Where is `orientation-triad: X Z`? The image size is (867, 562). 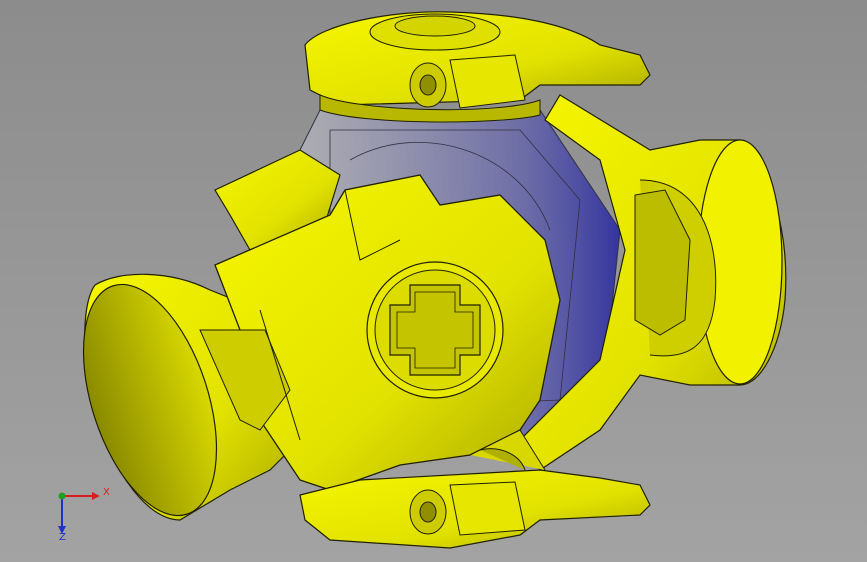
orientation-triad: X Z is located at coordinates (84, 514).